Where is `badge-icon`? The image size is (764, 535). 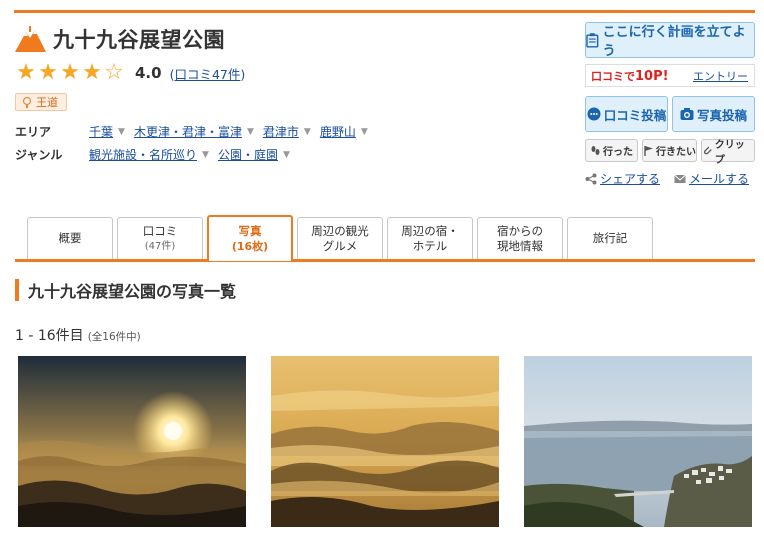 badge-icon is located at coordinates (27, 102).